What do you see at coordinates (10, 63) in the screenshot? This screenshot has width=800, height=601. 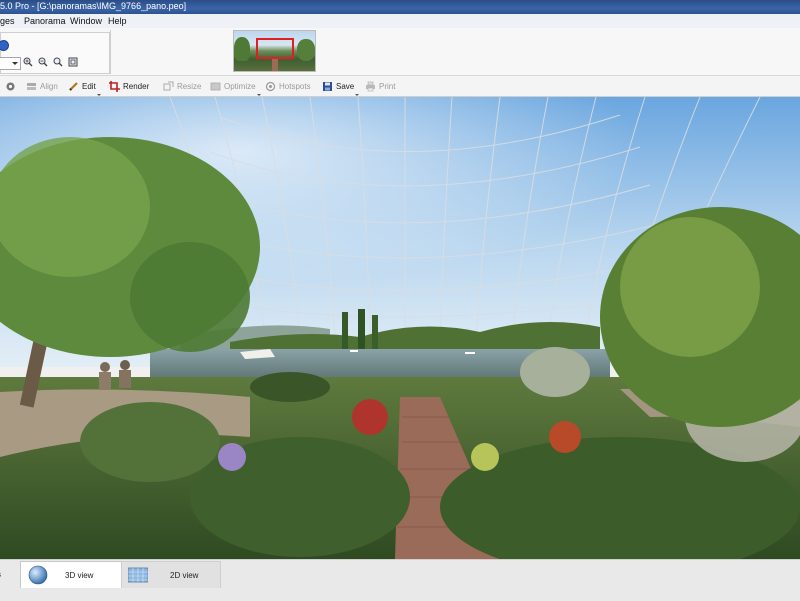 I see `zoom-combo` at bounding box center [10, 63].